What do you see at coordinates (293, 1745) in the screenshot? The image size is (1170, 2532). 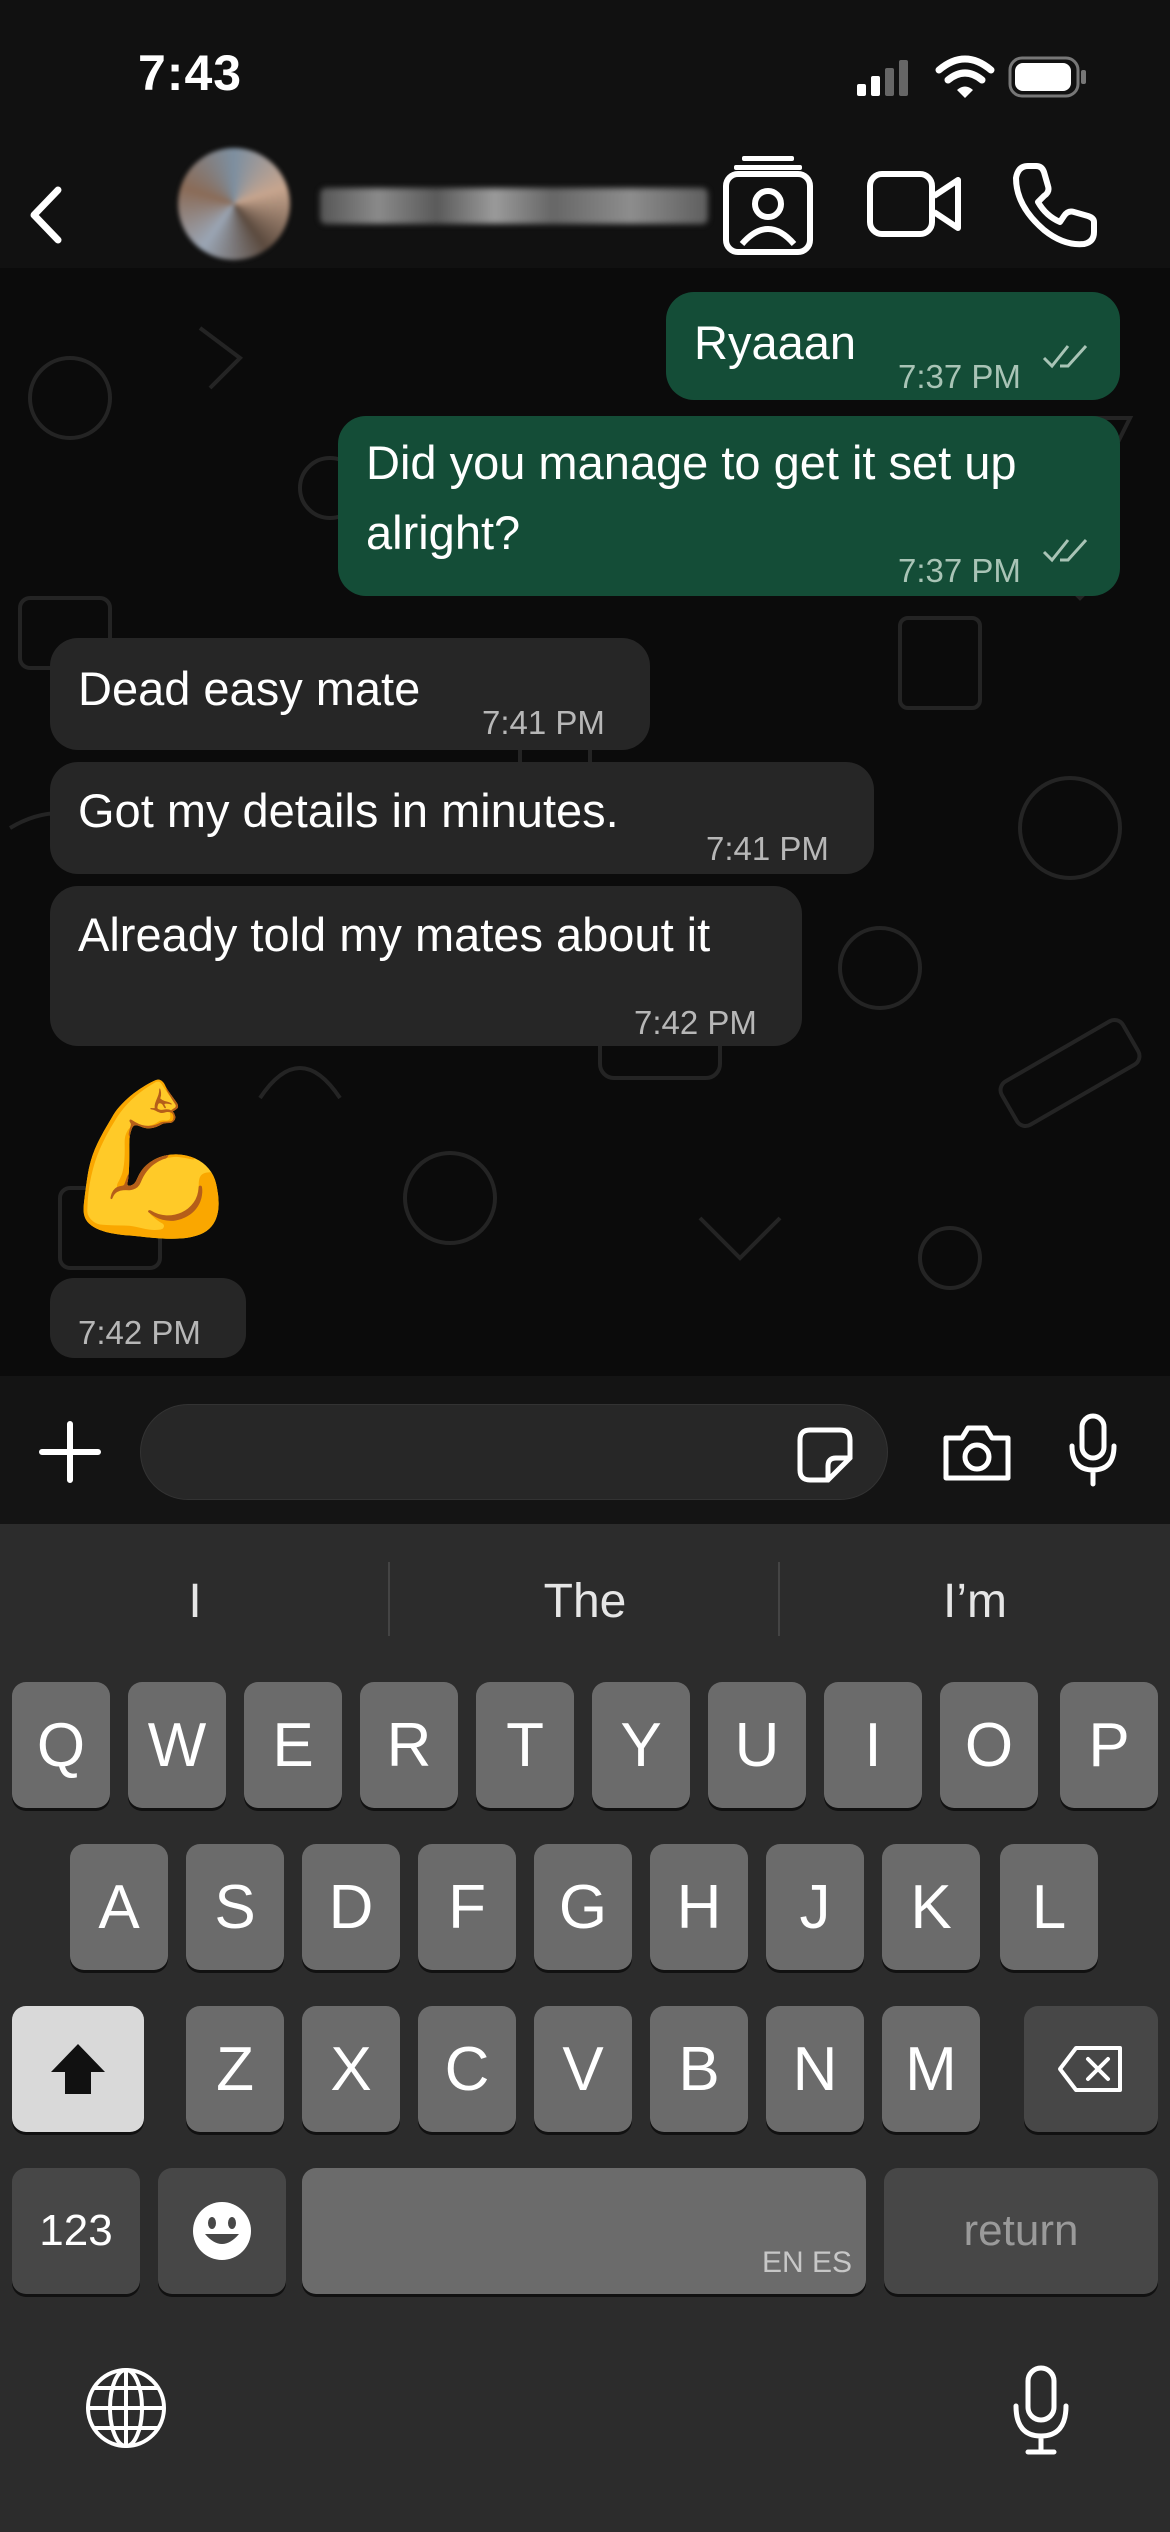 I see `key-e: E` at bounding box center [293, 1745].